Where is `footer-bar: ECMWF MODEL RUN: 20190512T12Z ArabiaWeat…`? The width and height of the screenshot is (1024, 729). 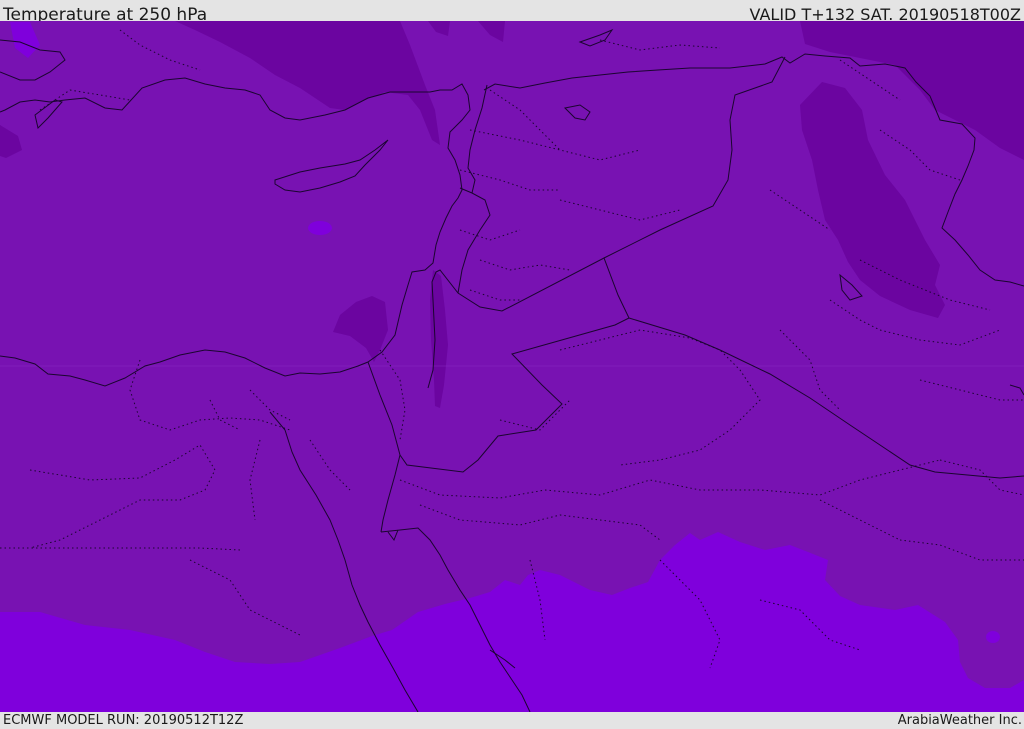 footer-bar: ECMWF MODEL RUN: 20190512T12Z ArabiaWeat… is located at coordinates (512, 720).